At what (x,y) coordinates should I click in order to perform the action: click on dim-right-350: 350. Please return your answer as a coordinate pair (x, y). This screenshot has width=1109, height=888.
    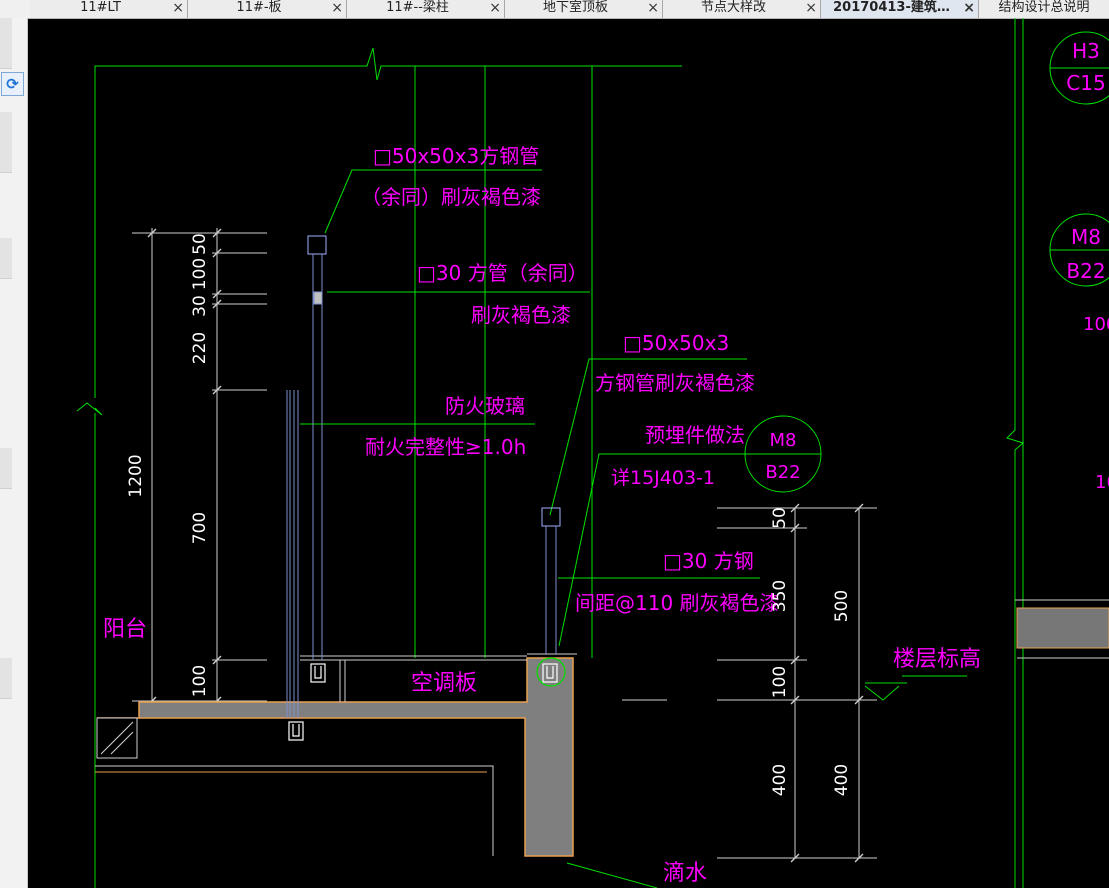
    Looking at the image, I should click on (780, 596).